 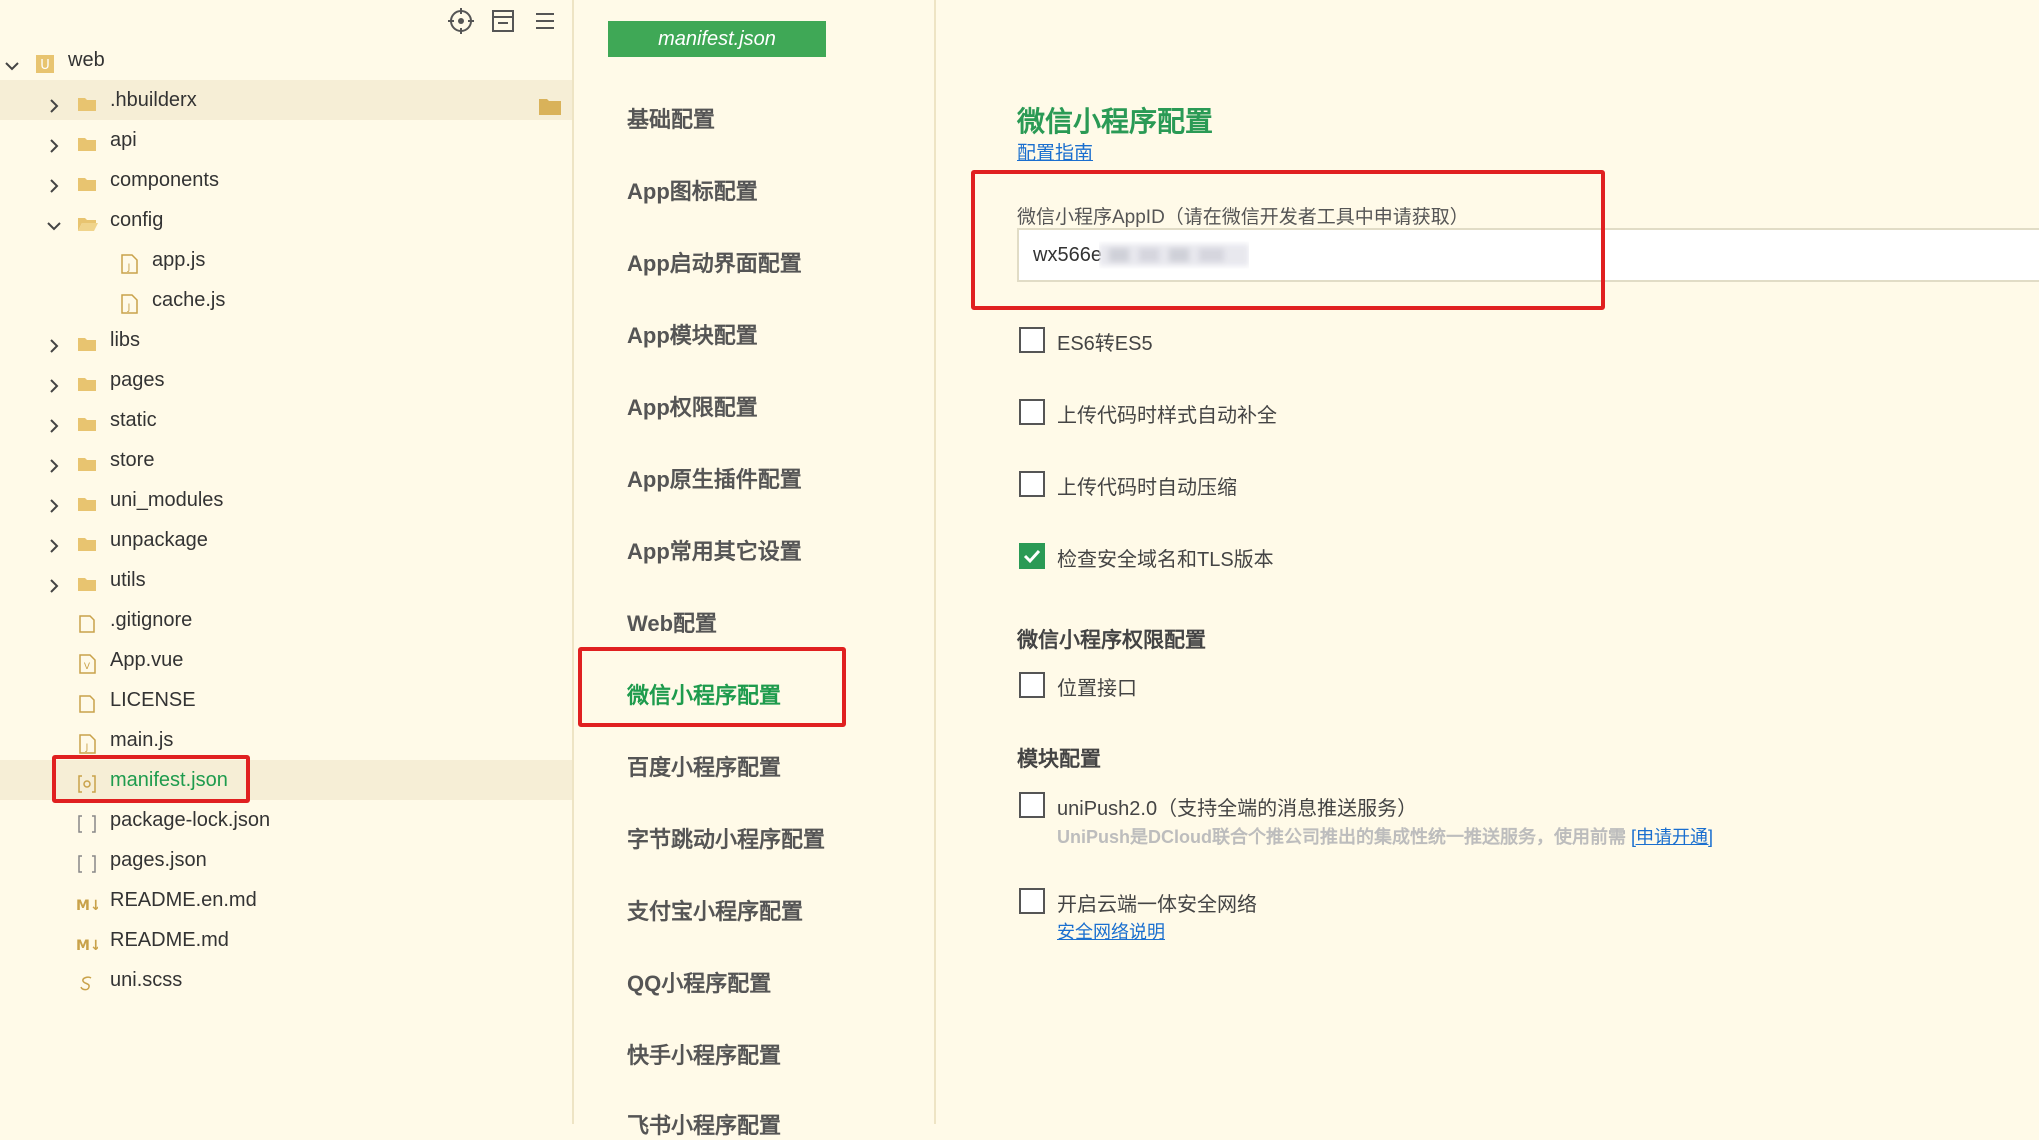 What do you see at coordinates (286, 100) in the screenshot?
I see `tree-item-hbuilderx: .hbuilderx` at bounding box center [286, 100].